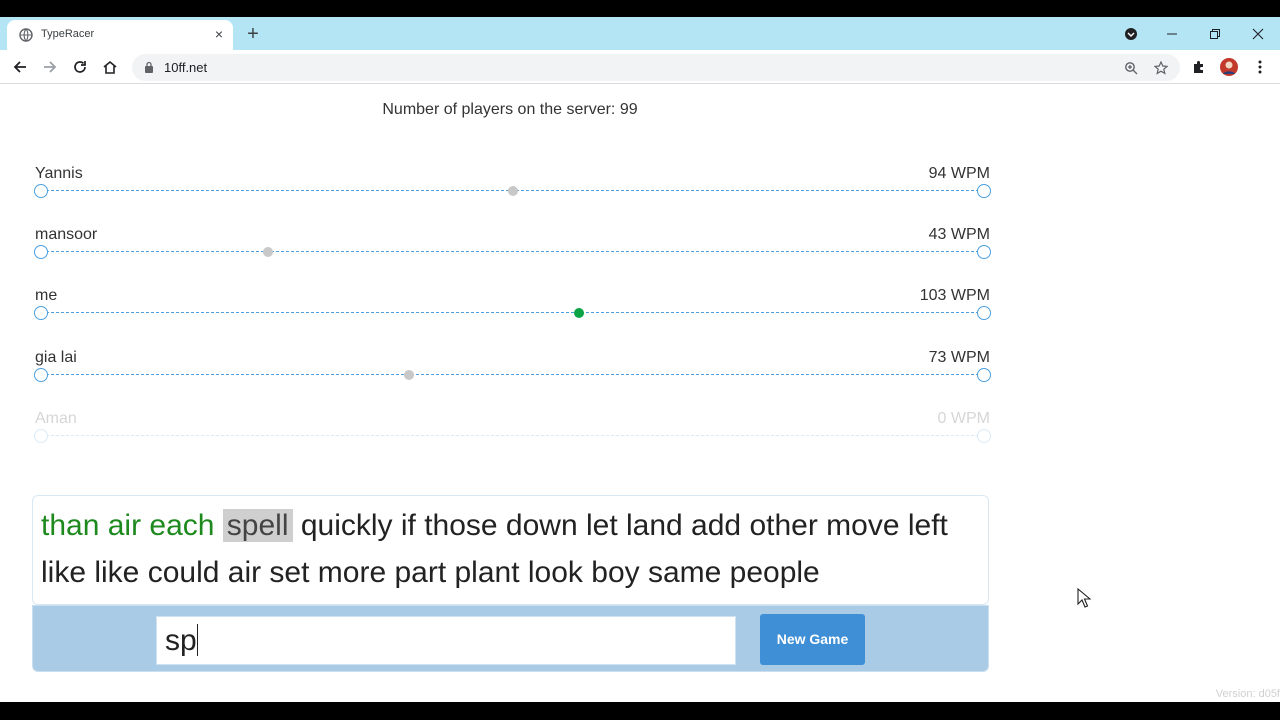  I want to click on address-bar: 10ff.net, so click(656, 67).